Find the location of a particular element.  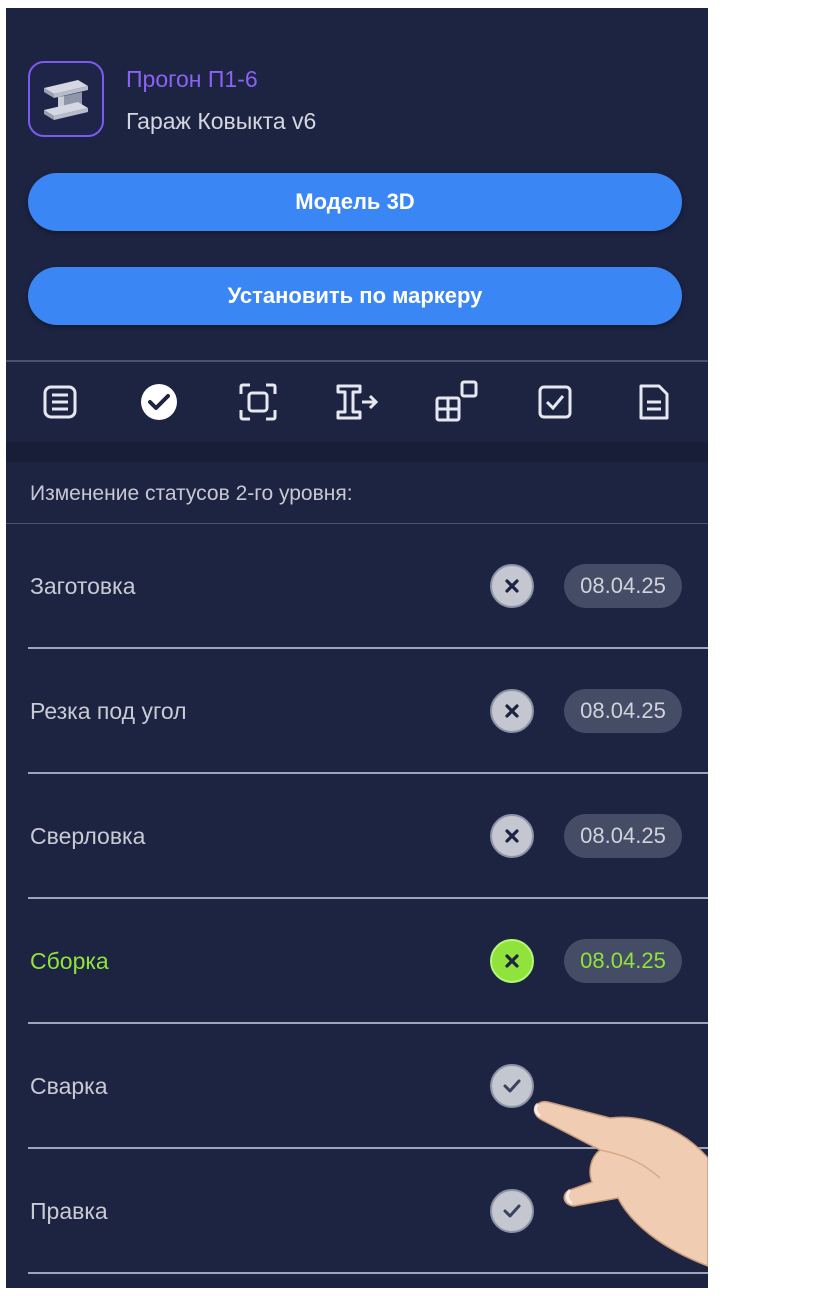

tab-frame is located at coordinates (258, 402).